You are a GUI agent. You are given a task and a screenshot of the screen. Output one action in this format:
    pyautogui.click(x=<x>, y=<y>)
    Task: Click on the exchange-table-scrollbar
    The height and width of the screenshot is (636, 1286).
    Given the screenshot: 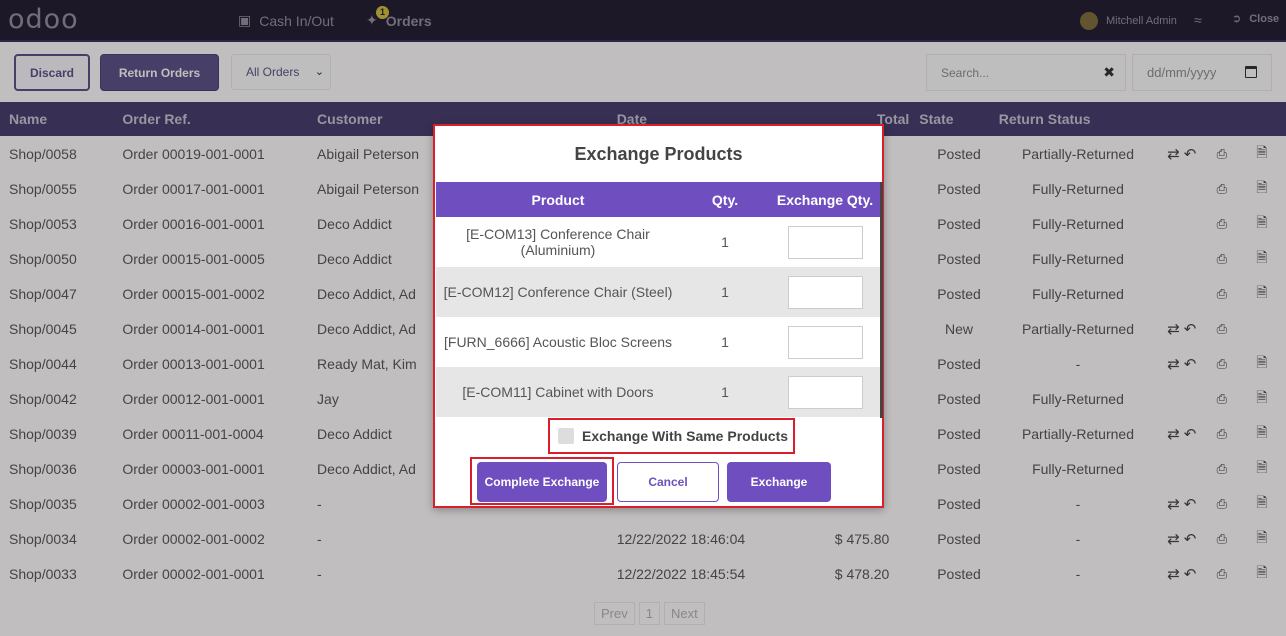 What is the action you would take?
    pyautogui.click(x=881, y=300)
    